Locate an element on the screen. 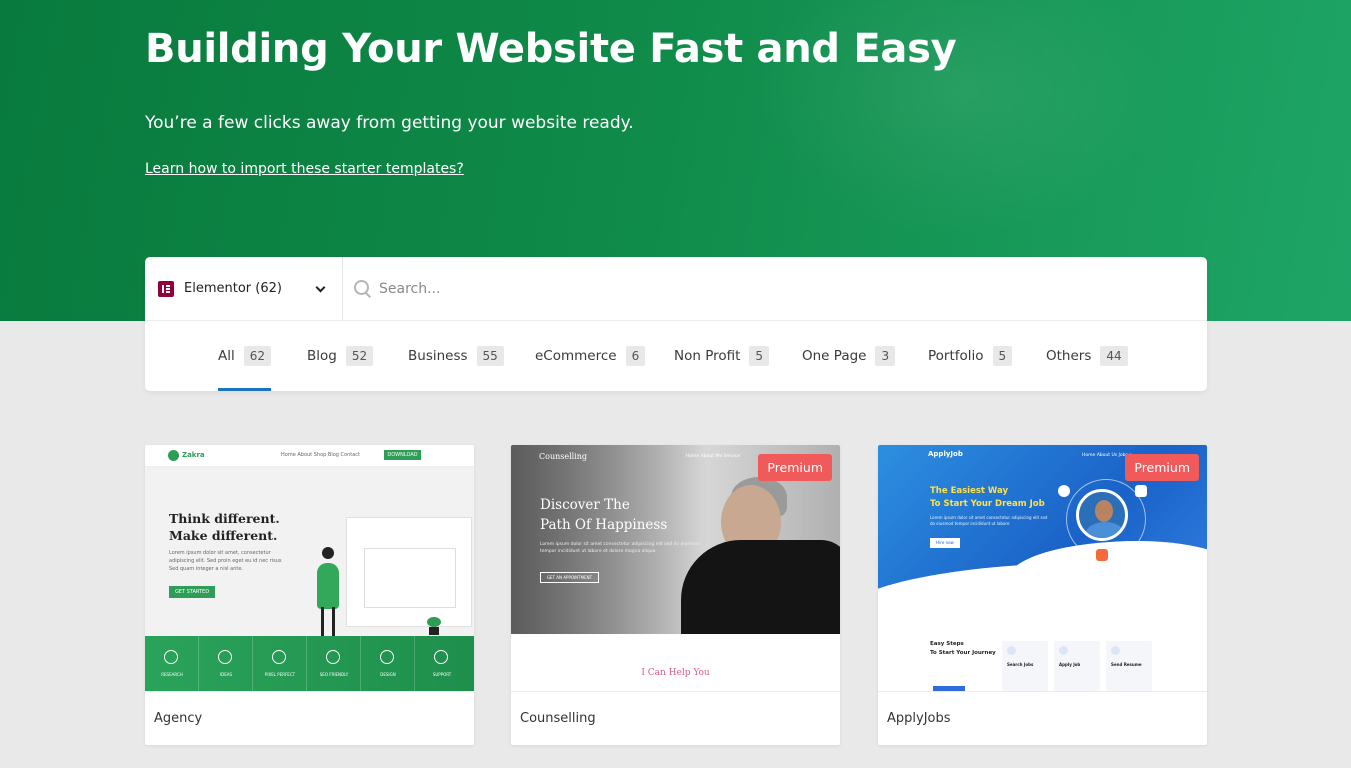 The height and width of the screenshot is (768, 1351). tab-label: Non Profit is located at coordinates (707, 356).